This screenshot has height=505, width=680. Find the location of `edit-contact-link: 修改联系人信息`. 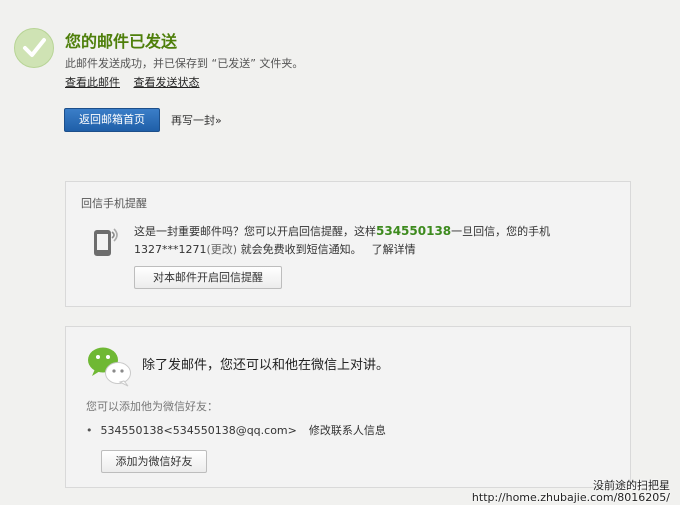

edit-contact-link: 修改联系人信息 is located at coordinates (347, 430).